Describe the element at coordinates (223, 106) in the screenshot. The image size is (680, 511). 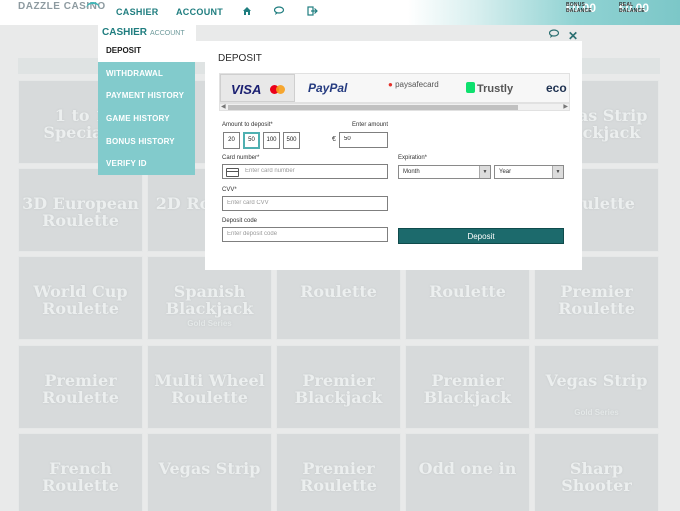
I see `scroll-left-icon: ◀` at that location.